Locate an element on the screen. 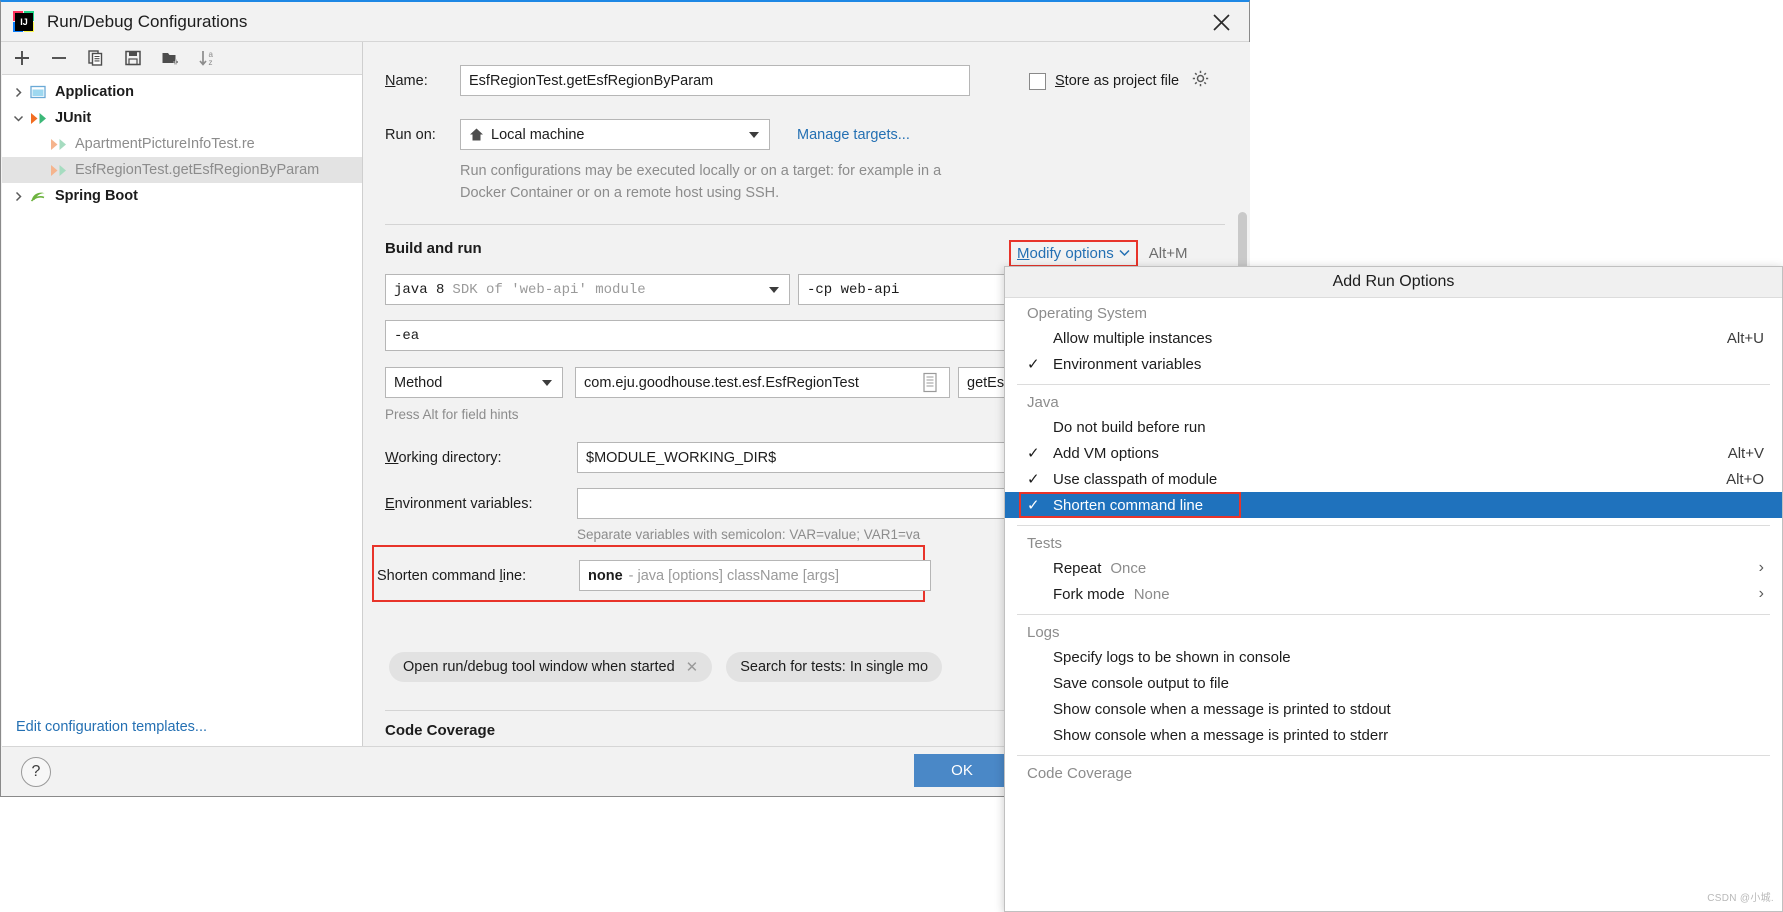 The height and width of the screenshot is (912, 1783). section-divider is located at coordinates (805, 224).